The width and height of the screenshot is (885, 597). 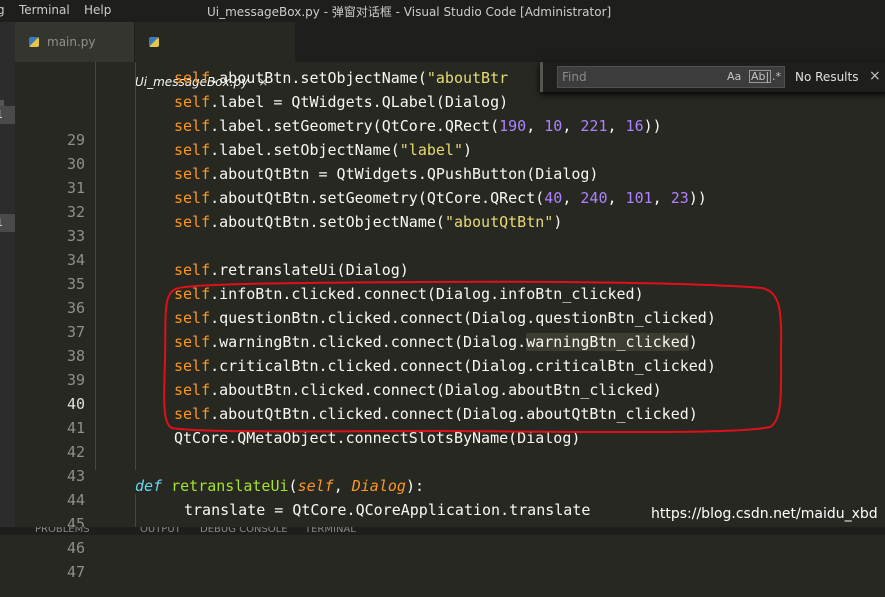 I want to click on panel-tab-debug-console: DEBUG CONSOLE, so click(x=244, y=531).